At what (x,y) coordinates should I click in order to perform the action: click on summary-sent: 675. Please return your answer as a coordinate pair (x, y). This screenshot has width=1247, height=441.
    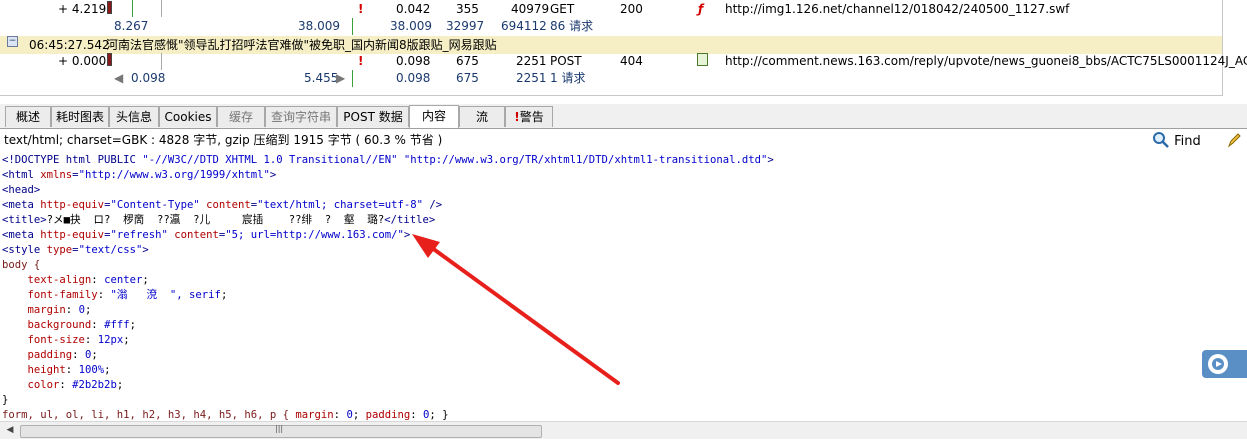
    Looking at the image, I should click on (467, 78).